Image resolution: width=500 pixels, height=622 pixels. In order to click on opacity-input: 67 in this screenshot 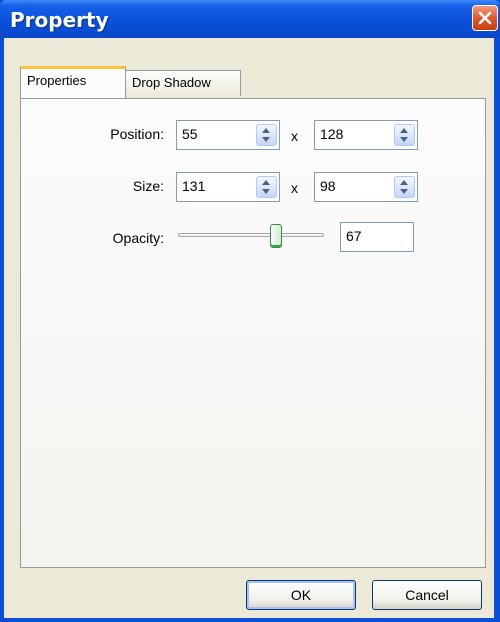, I will do `click(377, 237)`.